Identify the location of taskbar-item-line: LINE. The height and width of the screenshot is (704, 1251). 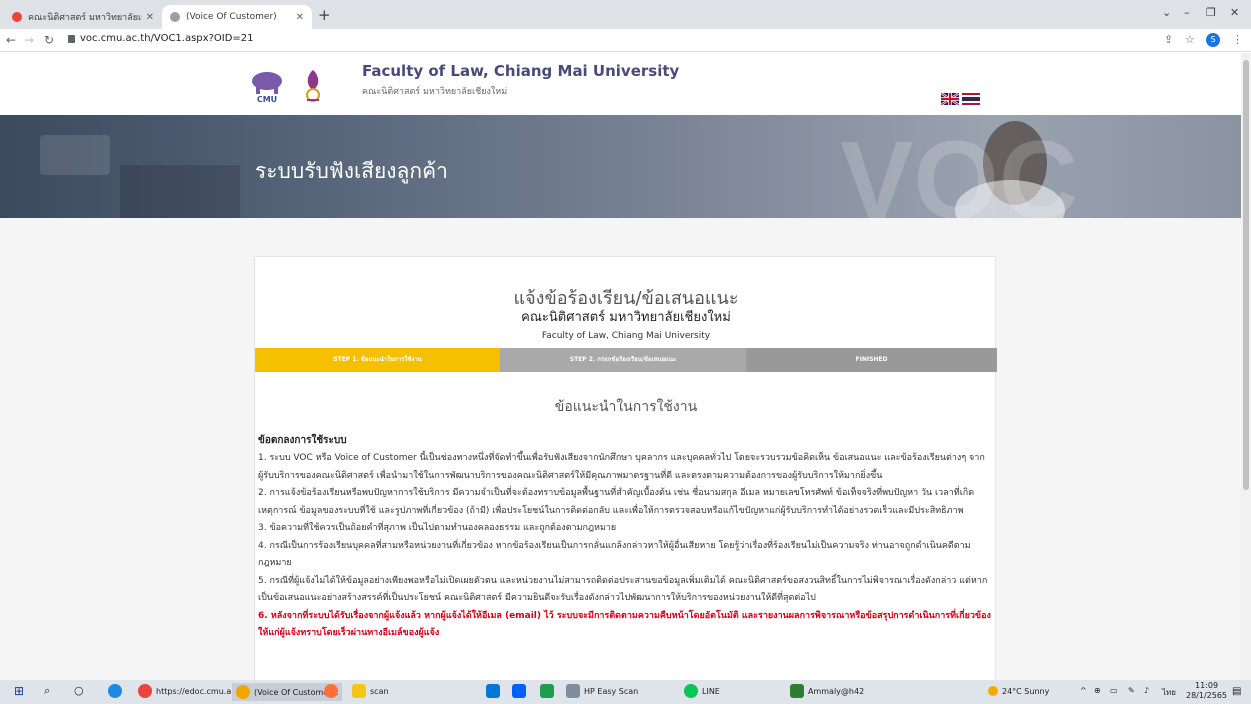
(702, 691).